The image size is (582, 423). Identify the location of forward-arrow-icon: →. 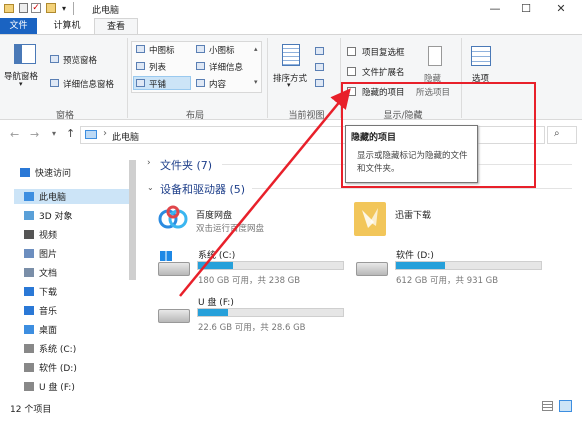
(34, 134).